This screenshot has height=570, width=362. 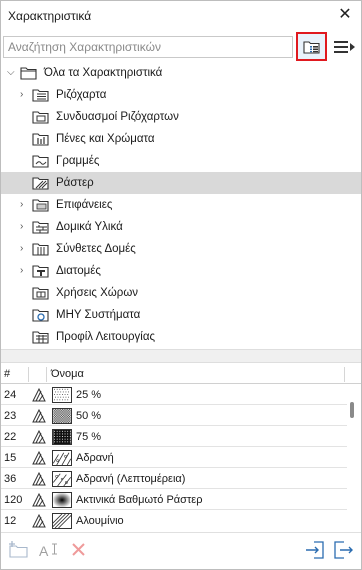 I want to click on row-name: 25 %, so click(x=89, y=395).